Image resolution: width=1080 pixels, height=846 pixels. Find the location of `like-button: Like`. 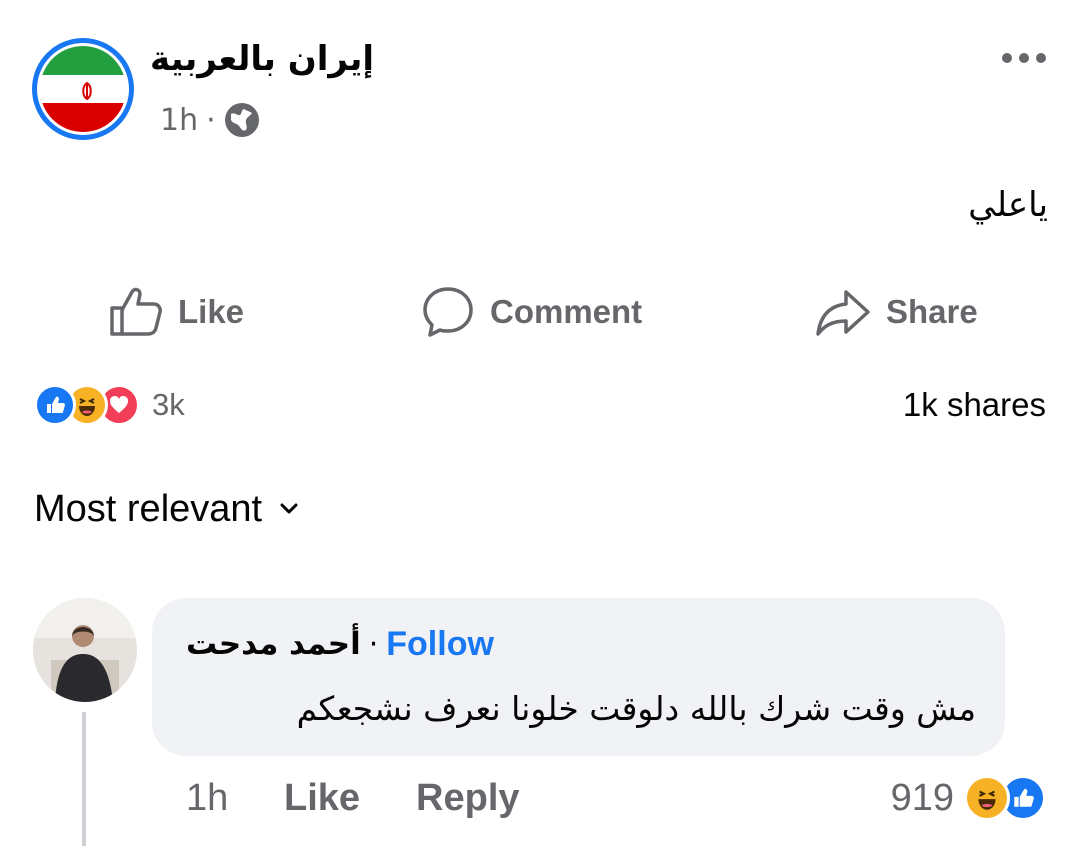

like-button: Like is located at coordinates (176, 312).